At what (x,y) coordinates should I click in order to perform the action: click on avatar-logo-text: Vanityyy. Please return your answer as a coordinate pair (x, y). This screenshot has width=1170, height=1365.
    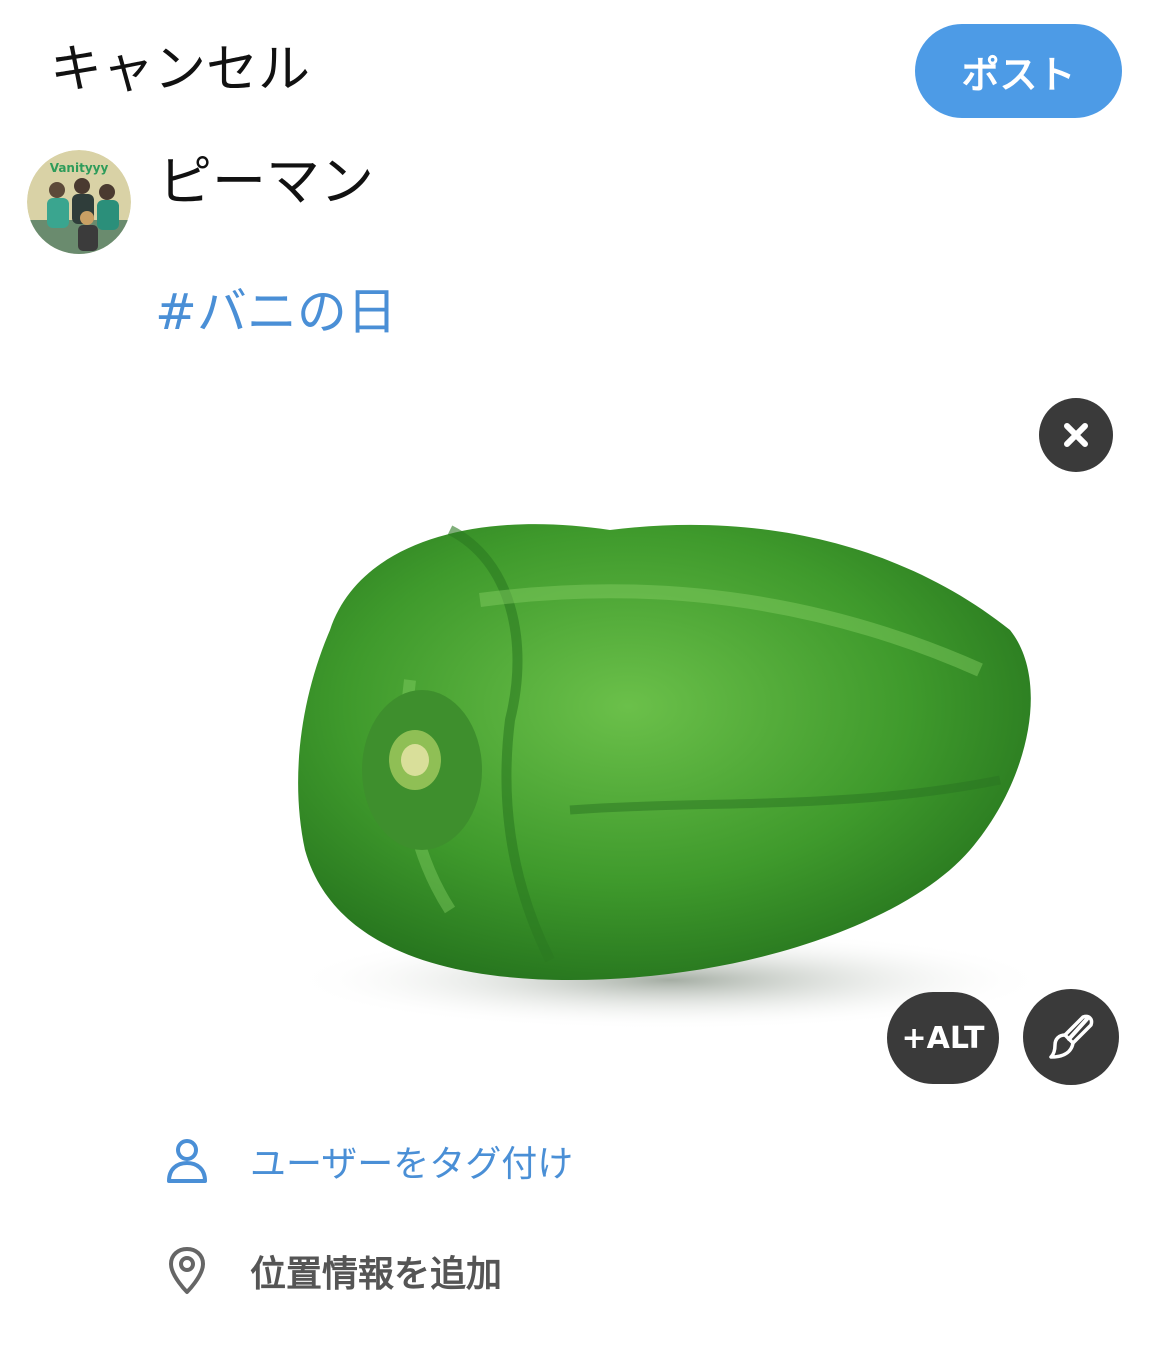
    Looking at the image, I should click on (79, 168).